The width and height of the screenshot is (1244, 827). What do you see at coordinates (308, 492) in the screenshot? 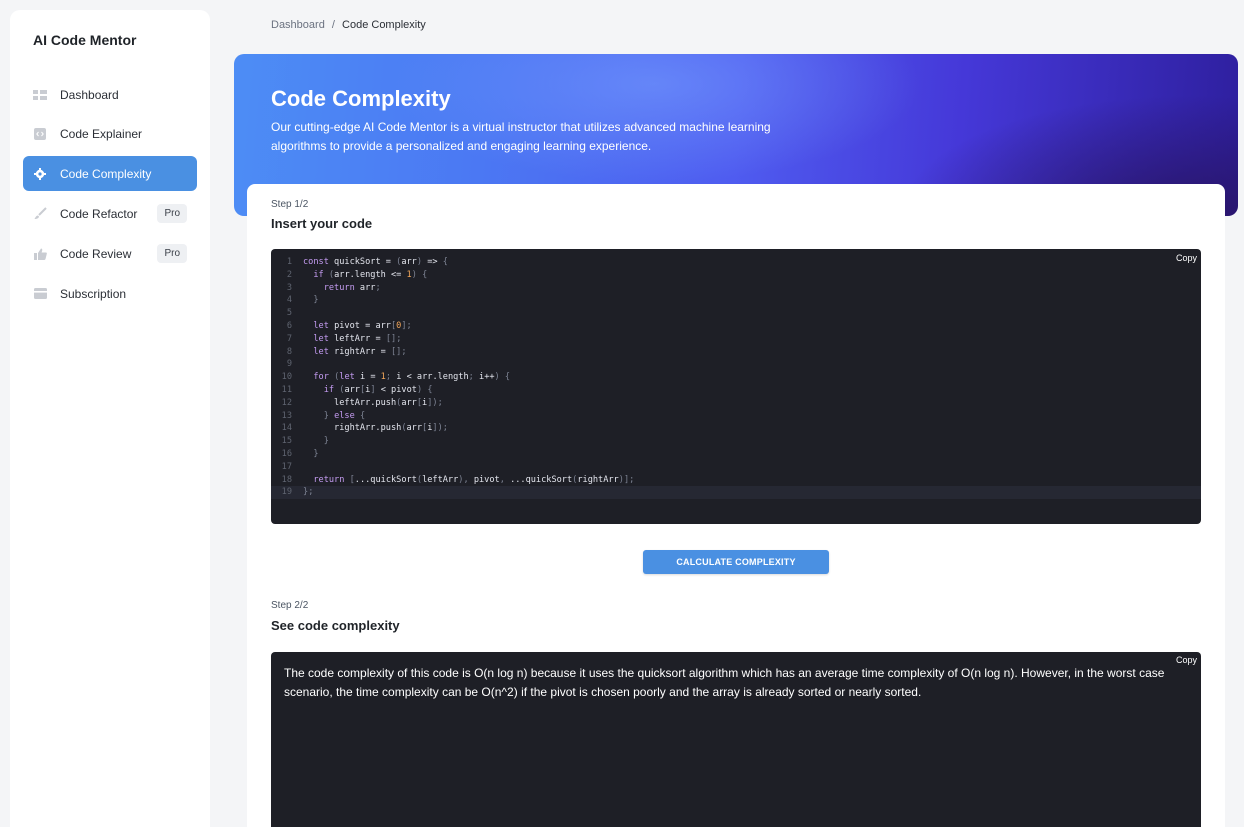
I see `code-text: };` at bounding box center [308, 492].